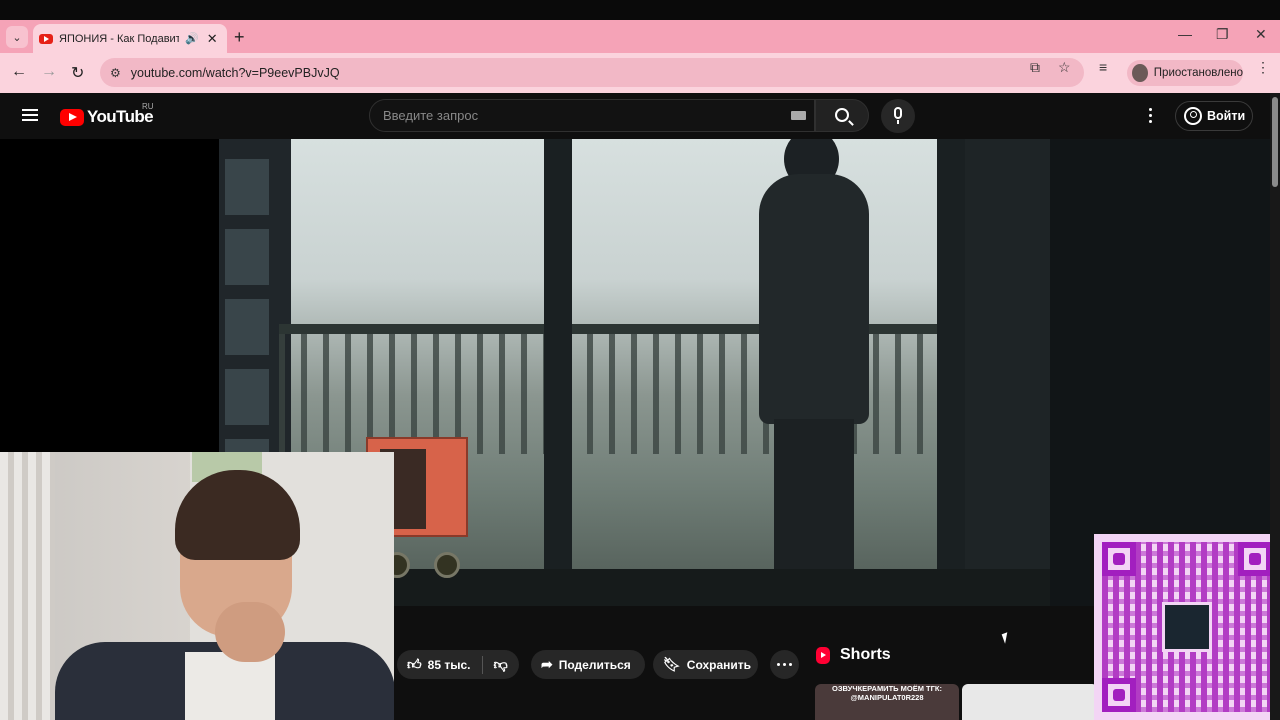  Describe the element at coordinates (107, 114) in the screenshot. I see `youtube-logo: YouTube RU` at that location.